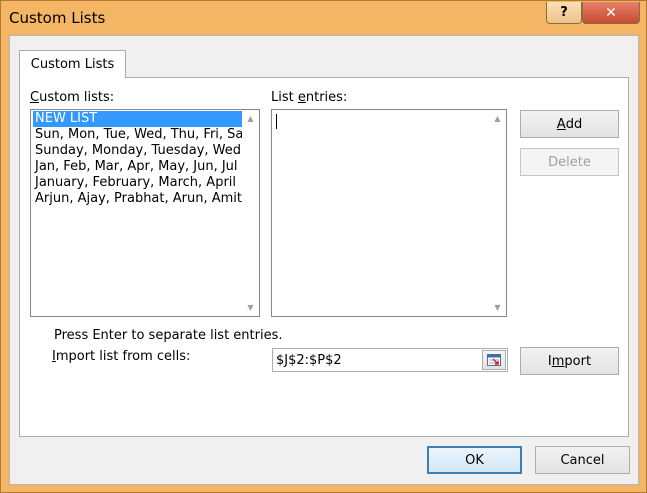 Image resolution: width=647 pixels, height=493 pixels. What do you see at coordinates (250, 213) in the screenshot?
I see `custom-lists-scrollbar: ▲ ▼` at bounding box center [250, 213].